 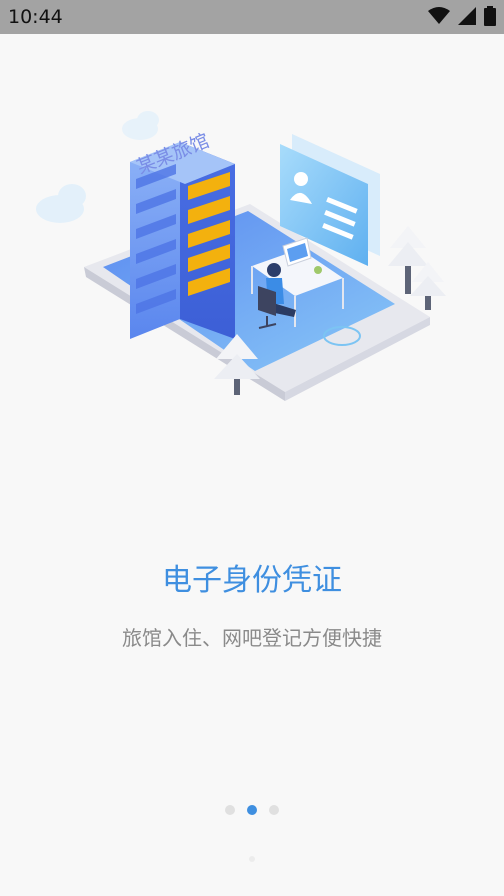 What do you see at coordinates (439, 15) in the screenshot?
I see `wifi-icon` at bounding box center [439, 15].